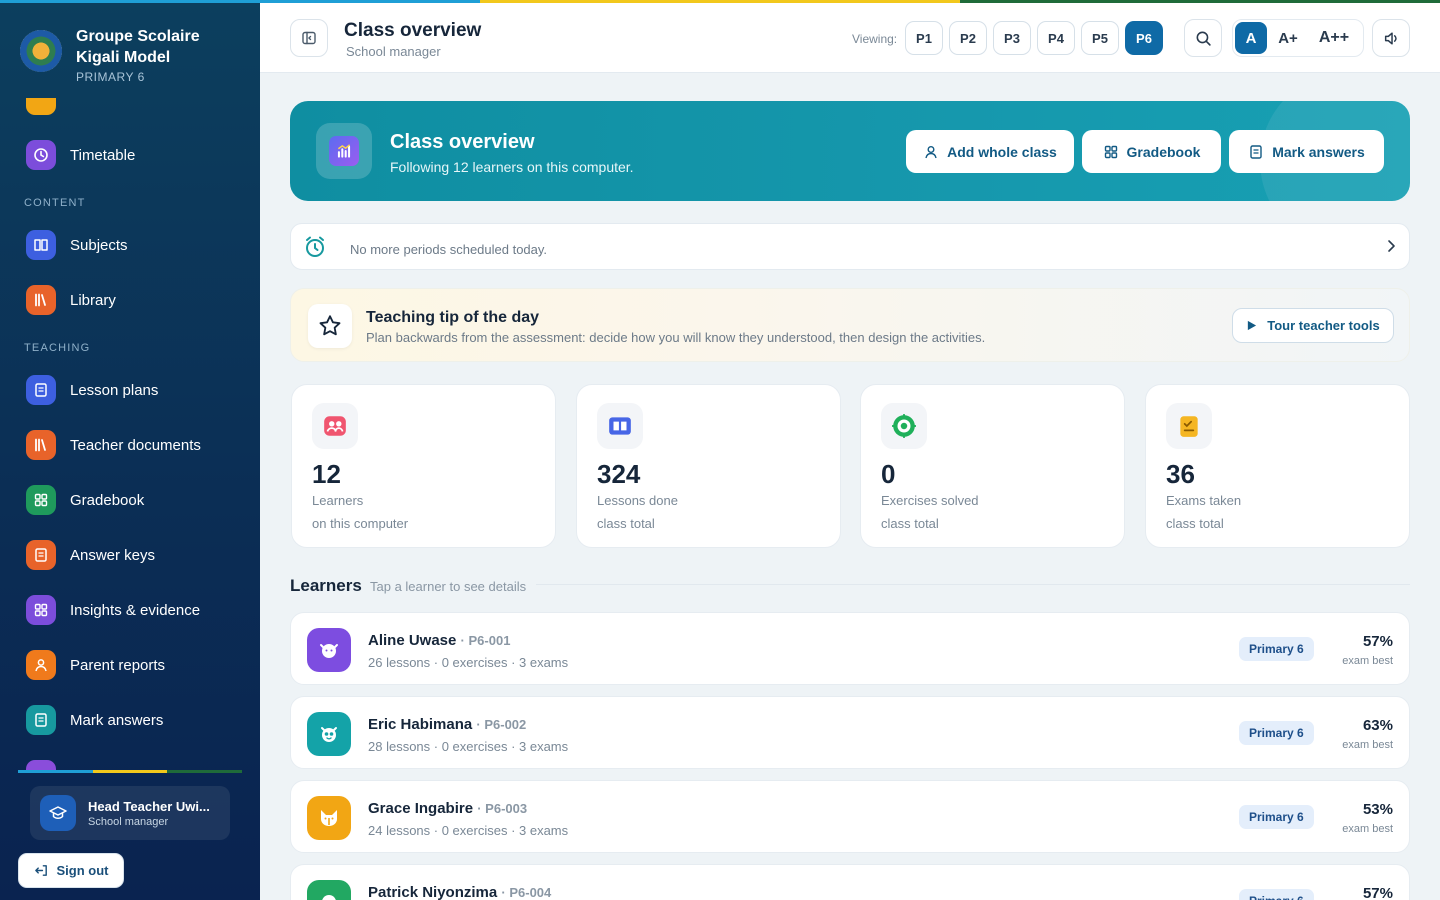 The height and width of the screenshot is (900, 1440). Describe the element at coordinates (1012, 38) in the screenshot. I see `grade-button-p3: P3` at that location.